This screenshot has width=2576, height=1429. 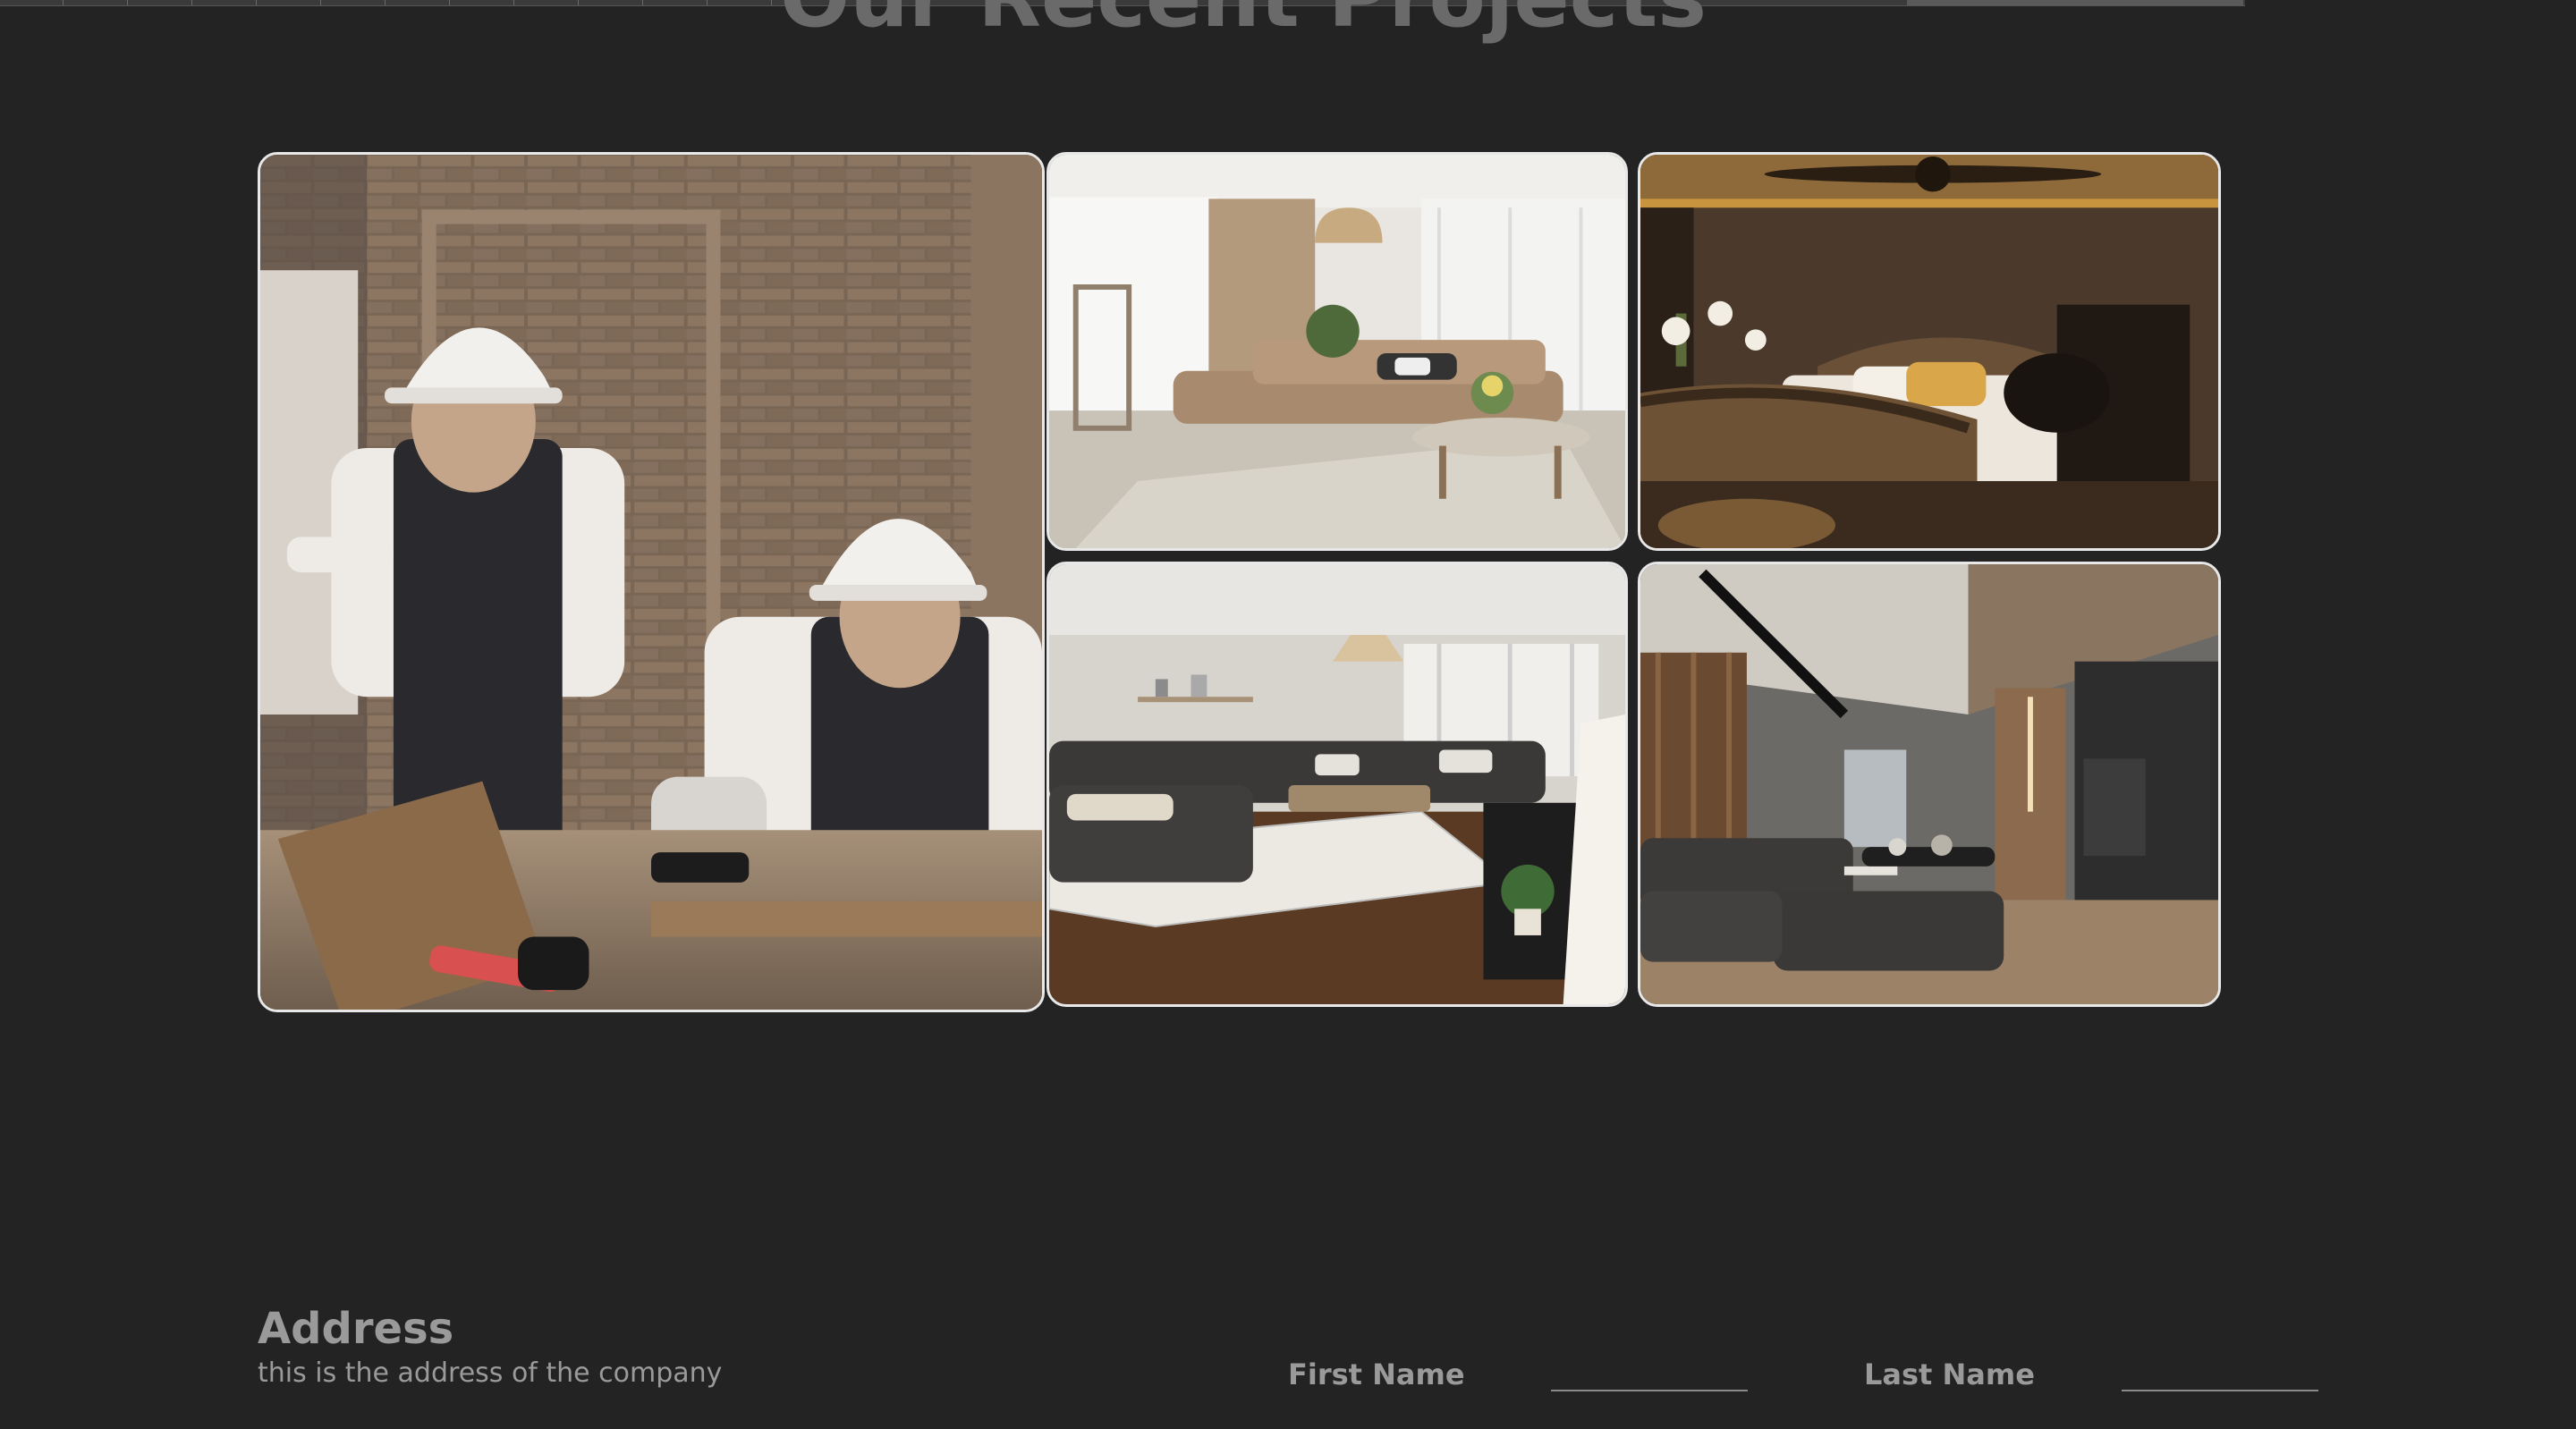 What do you see at coordinates (2220, 1375) in the screenshot?
I see `last-name-input` at bounding box center [2220, 1375].